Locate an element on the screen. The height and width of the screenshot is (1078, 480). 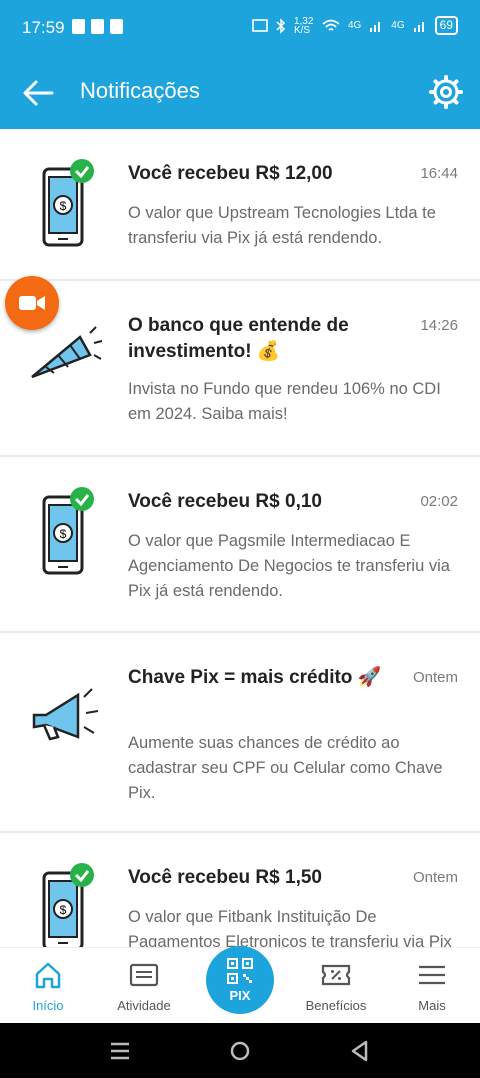
nav-inicio: Início is located at coordinates (48, 986).